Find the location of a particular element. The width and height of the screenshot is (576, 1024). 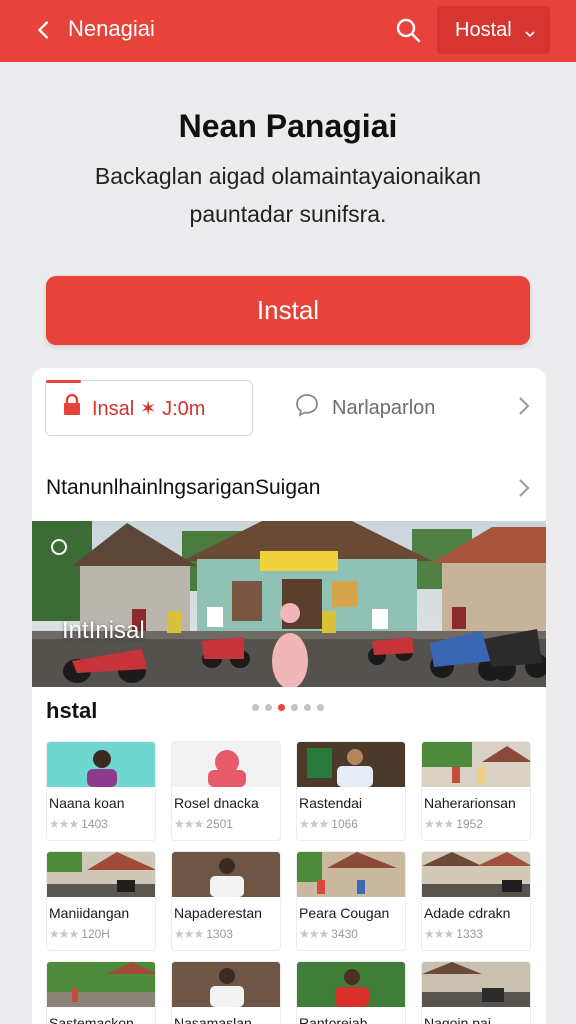

listing-rating: ★★★ 3430 is located at coordinates (351, 931).